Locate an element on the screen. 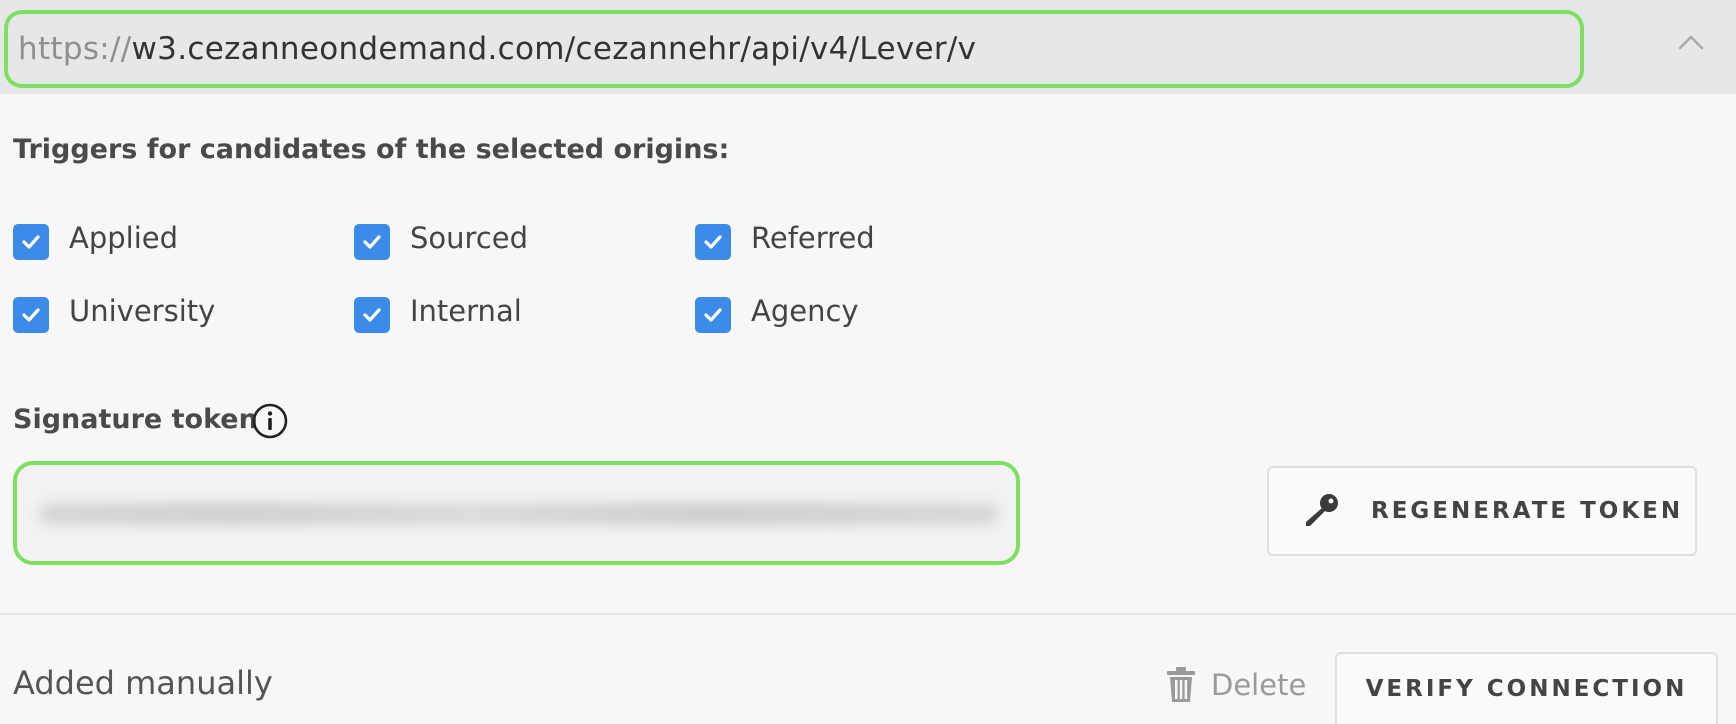  trigger-agency: Agency is located at coordinates (777, 313).